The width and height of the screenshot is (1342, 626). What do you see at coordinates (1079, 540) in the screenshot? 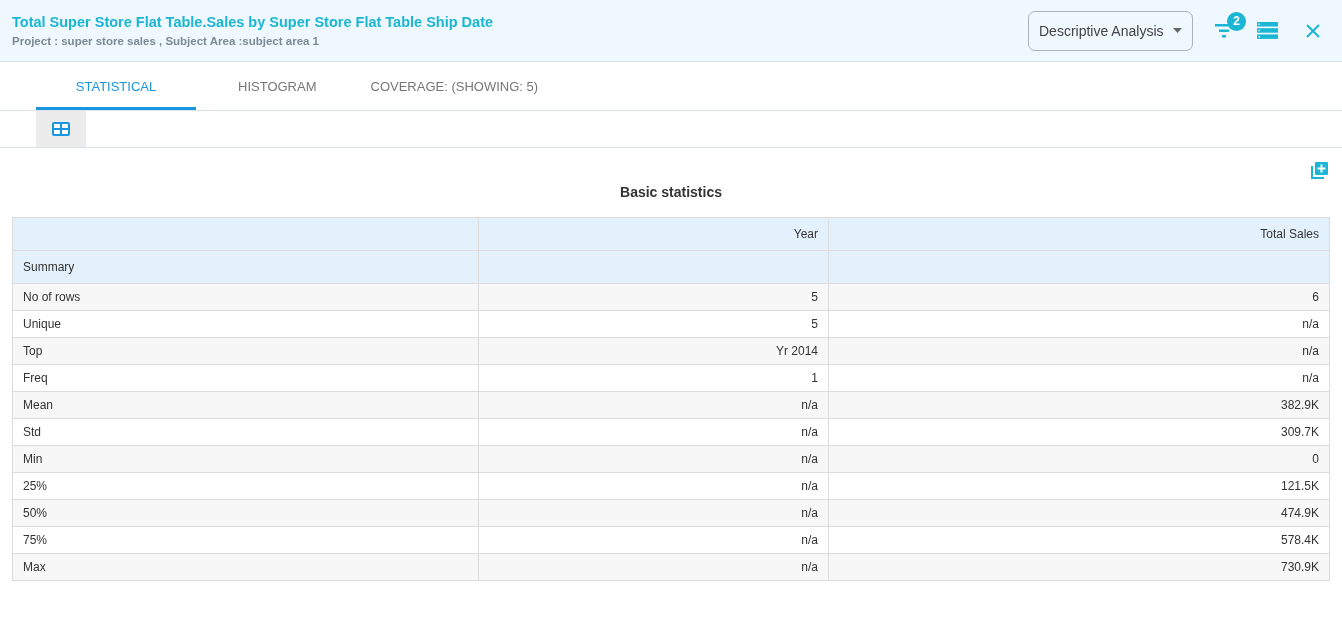
I see `table-cell: 578.4K` at bounding box center [1079, 540].